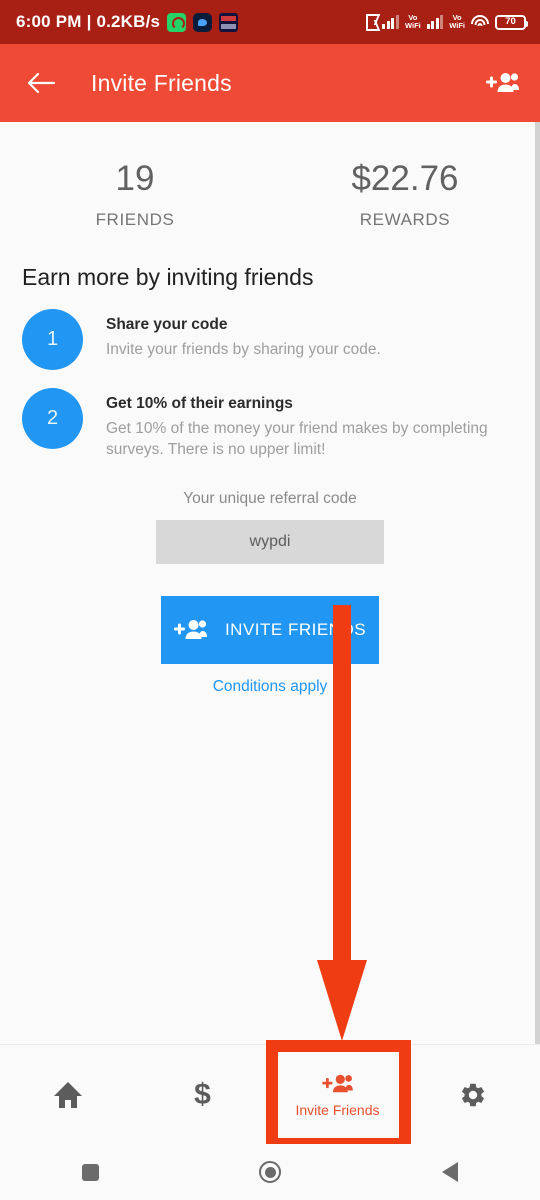 Image resolution: width=540 pixels, height=1200 pixels. I want to click on step-number-badge-2: 2, so click(52, 418).